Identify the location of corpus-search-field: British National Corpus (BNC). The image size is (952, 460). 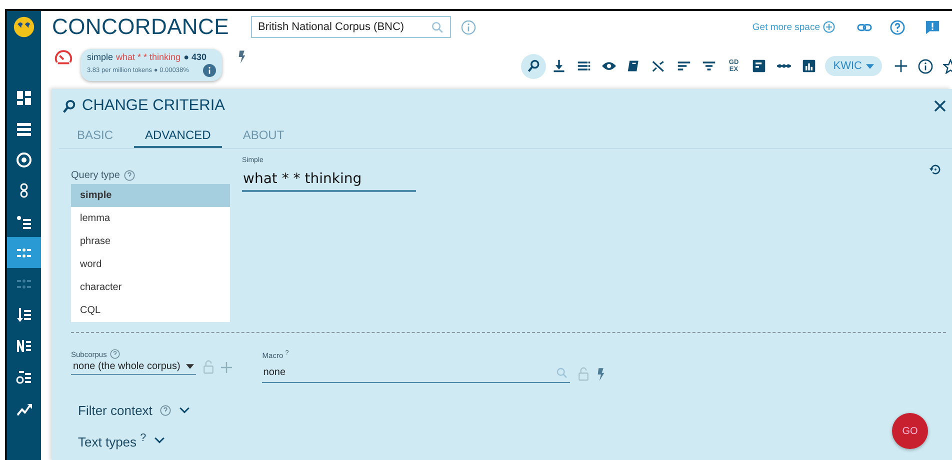
(351, 27).